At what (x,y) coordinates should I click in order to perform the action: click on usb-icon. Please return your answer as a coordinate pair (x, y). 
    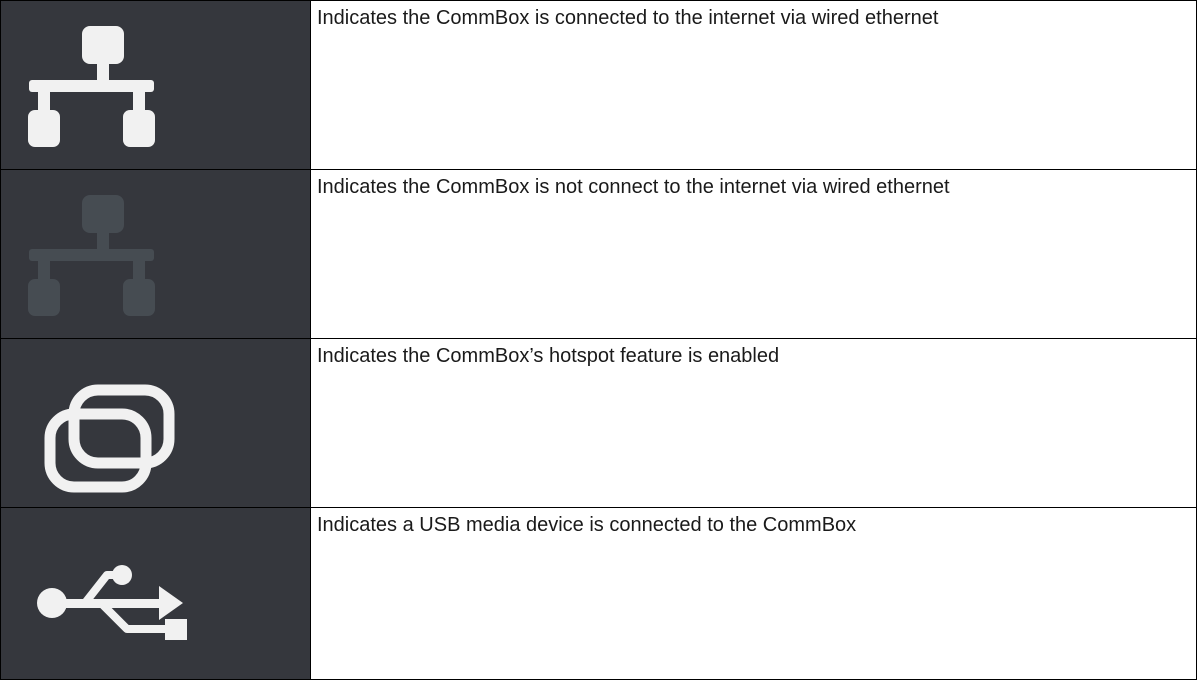
    Looking at the image, I should click on (112, 602).